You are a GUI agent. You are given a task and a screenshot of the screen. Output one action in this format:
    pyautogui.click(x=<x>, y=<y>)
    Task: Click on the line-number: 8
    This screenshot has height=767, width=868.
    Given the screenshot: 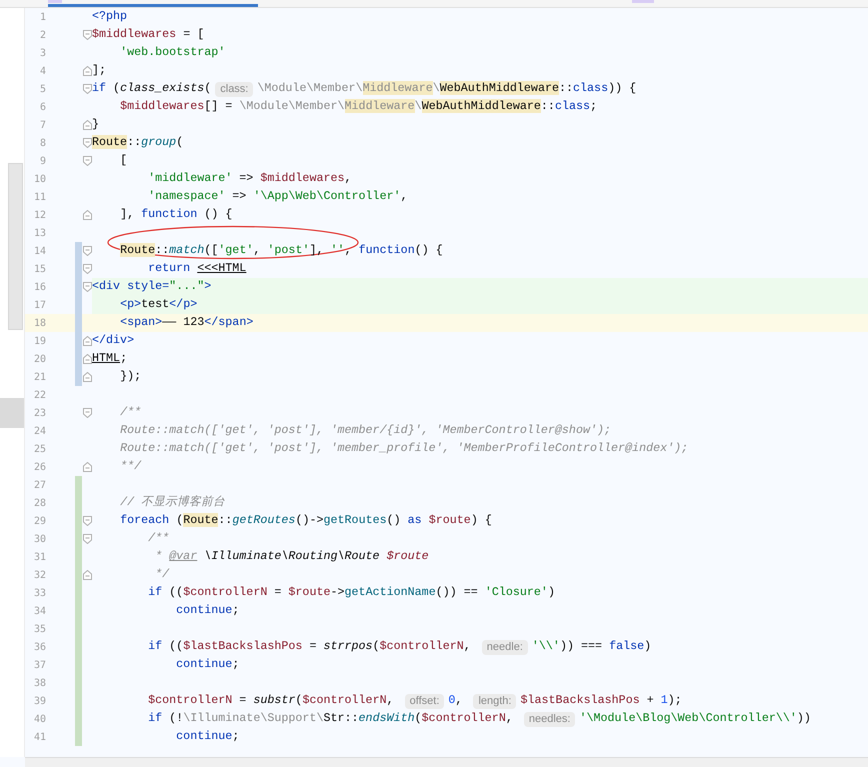 What is the action you would take?
    pyautogui.click(x=43, y=143)
    